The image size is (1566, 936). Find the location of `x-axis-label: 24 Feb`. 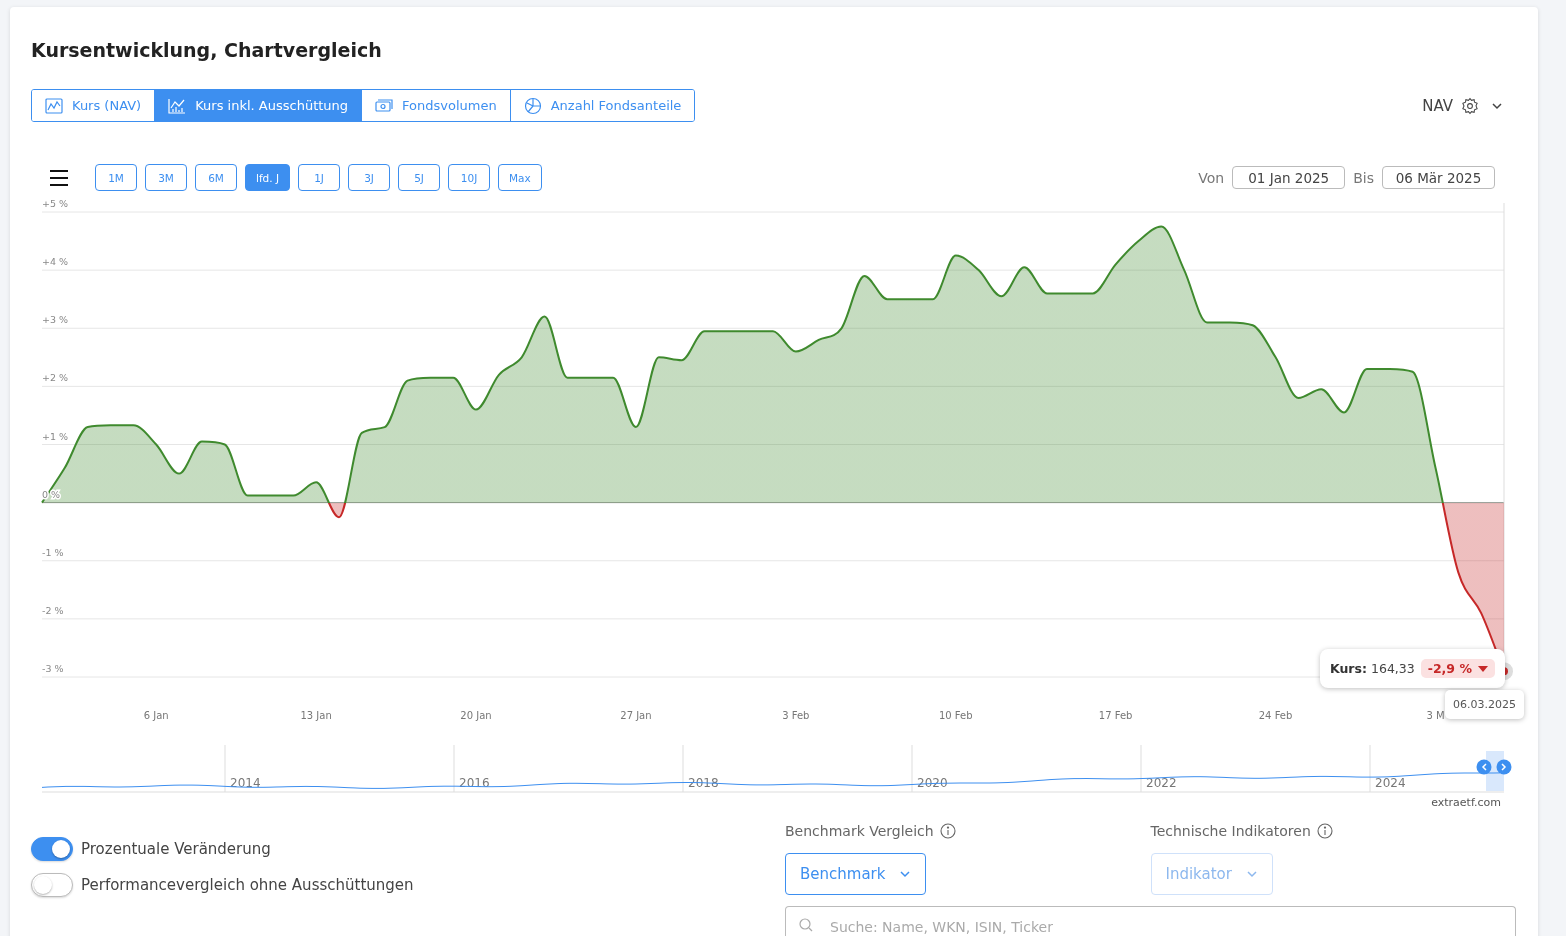

x-axis-label: 24 Feb is located at coordinates (1275, 715).